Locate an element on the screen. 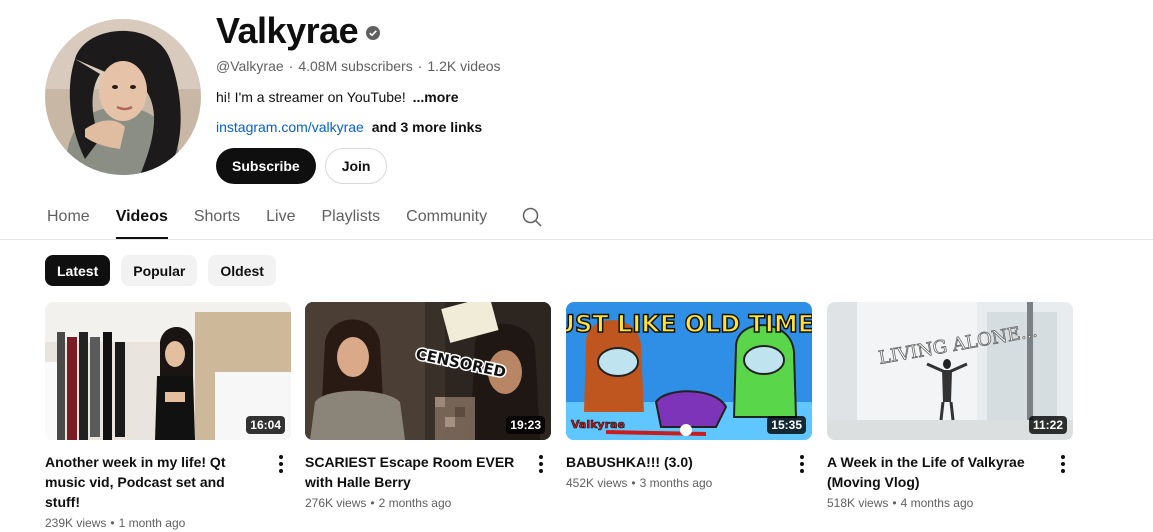 The height and width of the screenshot is (532, 1153). channel-avatar is located at coordinates (123, 97).